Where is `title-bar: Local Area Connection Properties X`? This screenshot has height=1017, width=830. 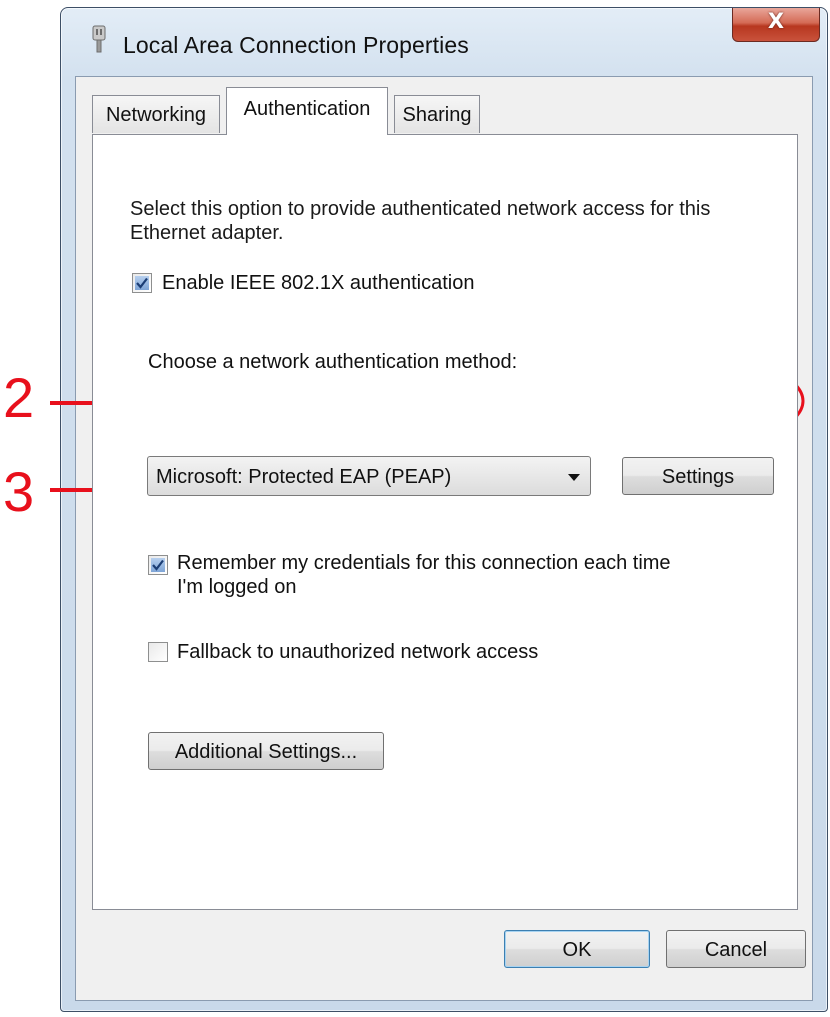
title-bar: Local Area Connection Properties X is located at coordinates (444, 43).